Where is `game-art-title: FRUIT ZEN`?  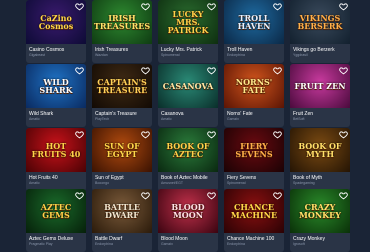 game-art-title: FRUIT ZEN is located at coordinates (320, 86).